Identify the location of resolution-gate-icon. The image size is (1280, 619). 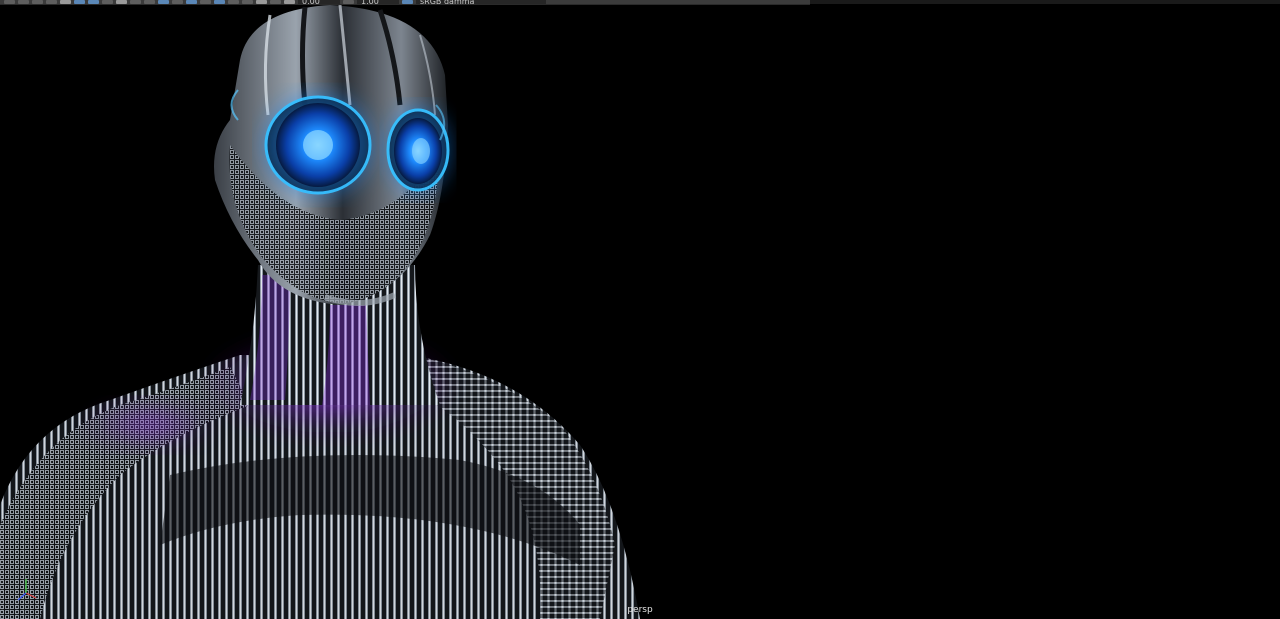
(93, 2).